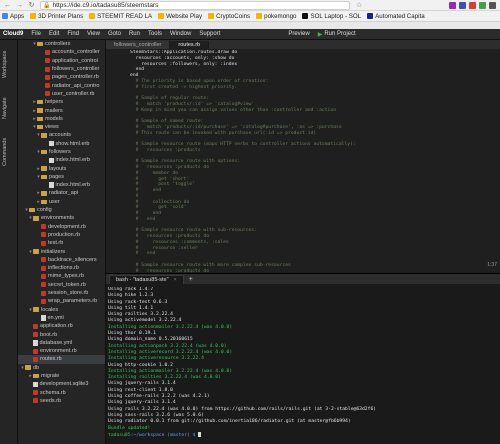  I want to click on tab-workspace: Workspace, so click(9, 64).